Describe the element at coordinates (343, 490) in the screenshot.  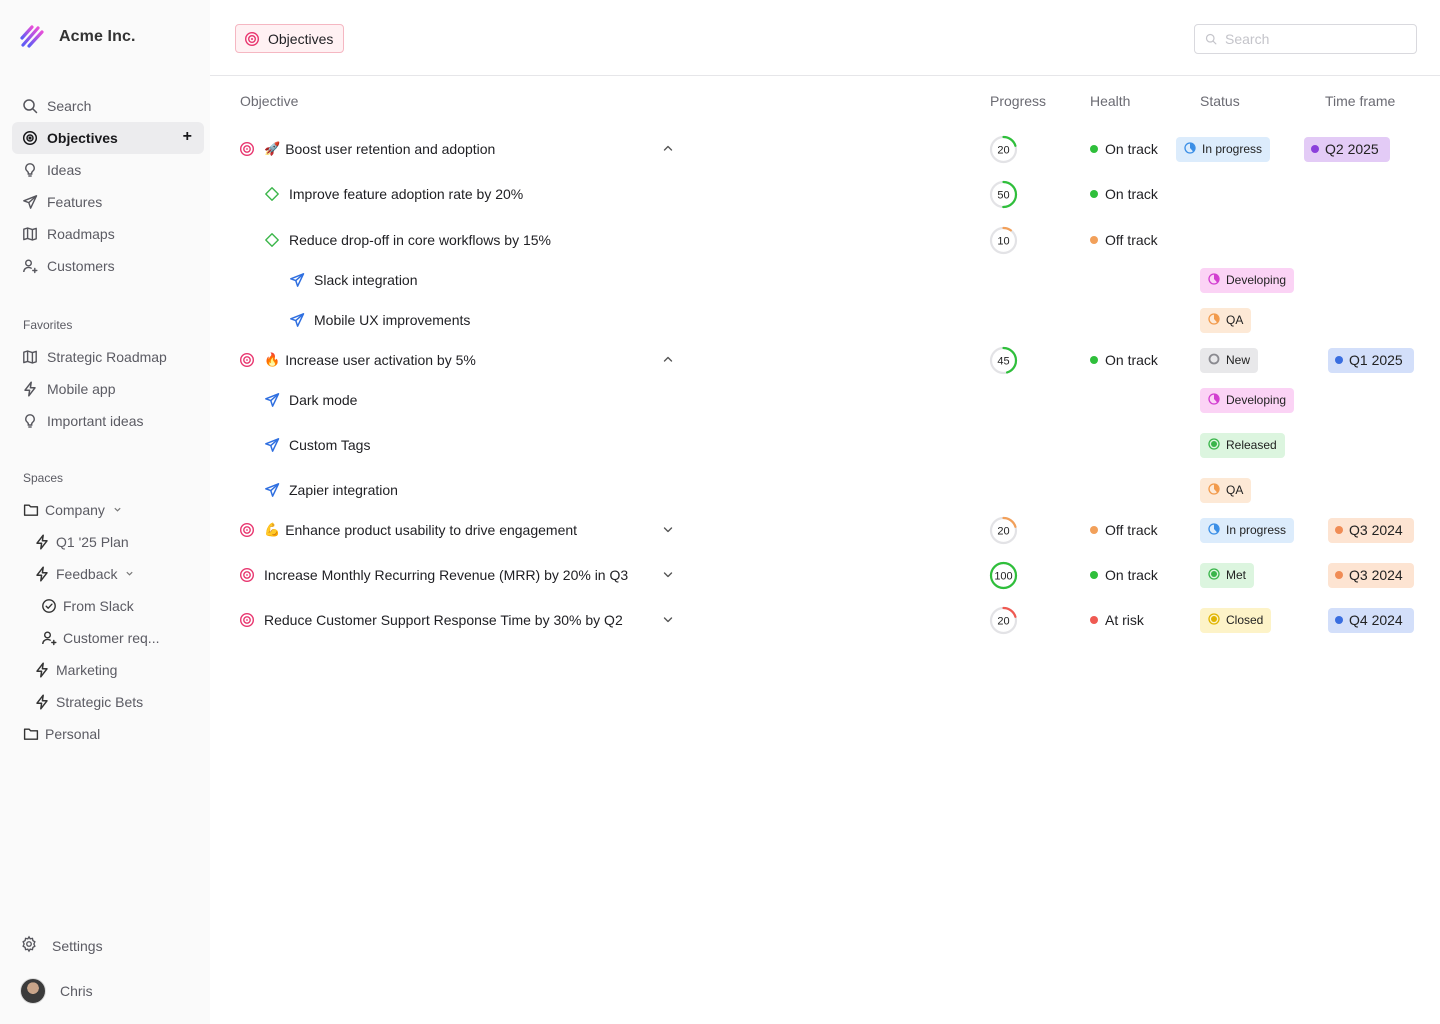
I see `row-title: Zapier integration` at that location.